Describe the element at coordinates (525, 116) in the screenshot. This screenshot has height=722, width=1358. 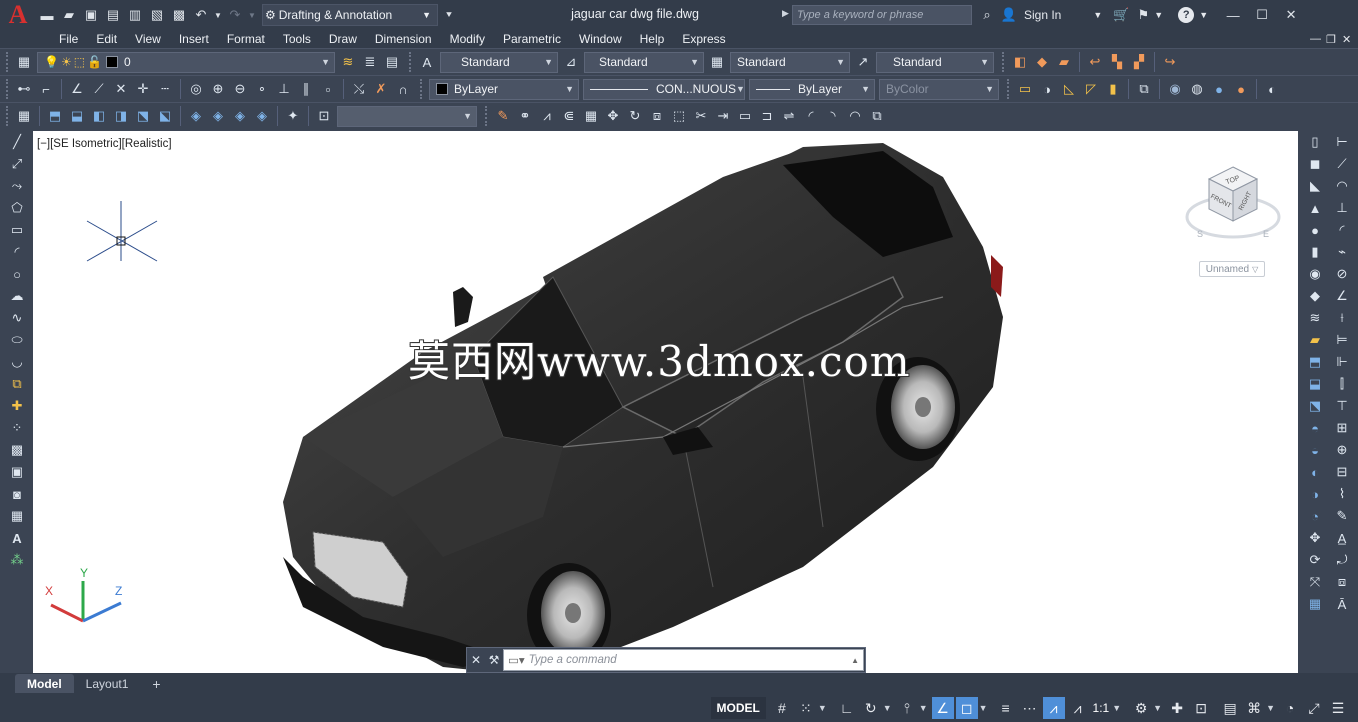
I see `copy-object-icon: ⚭` at that location.